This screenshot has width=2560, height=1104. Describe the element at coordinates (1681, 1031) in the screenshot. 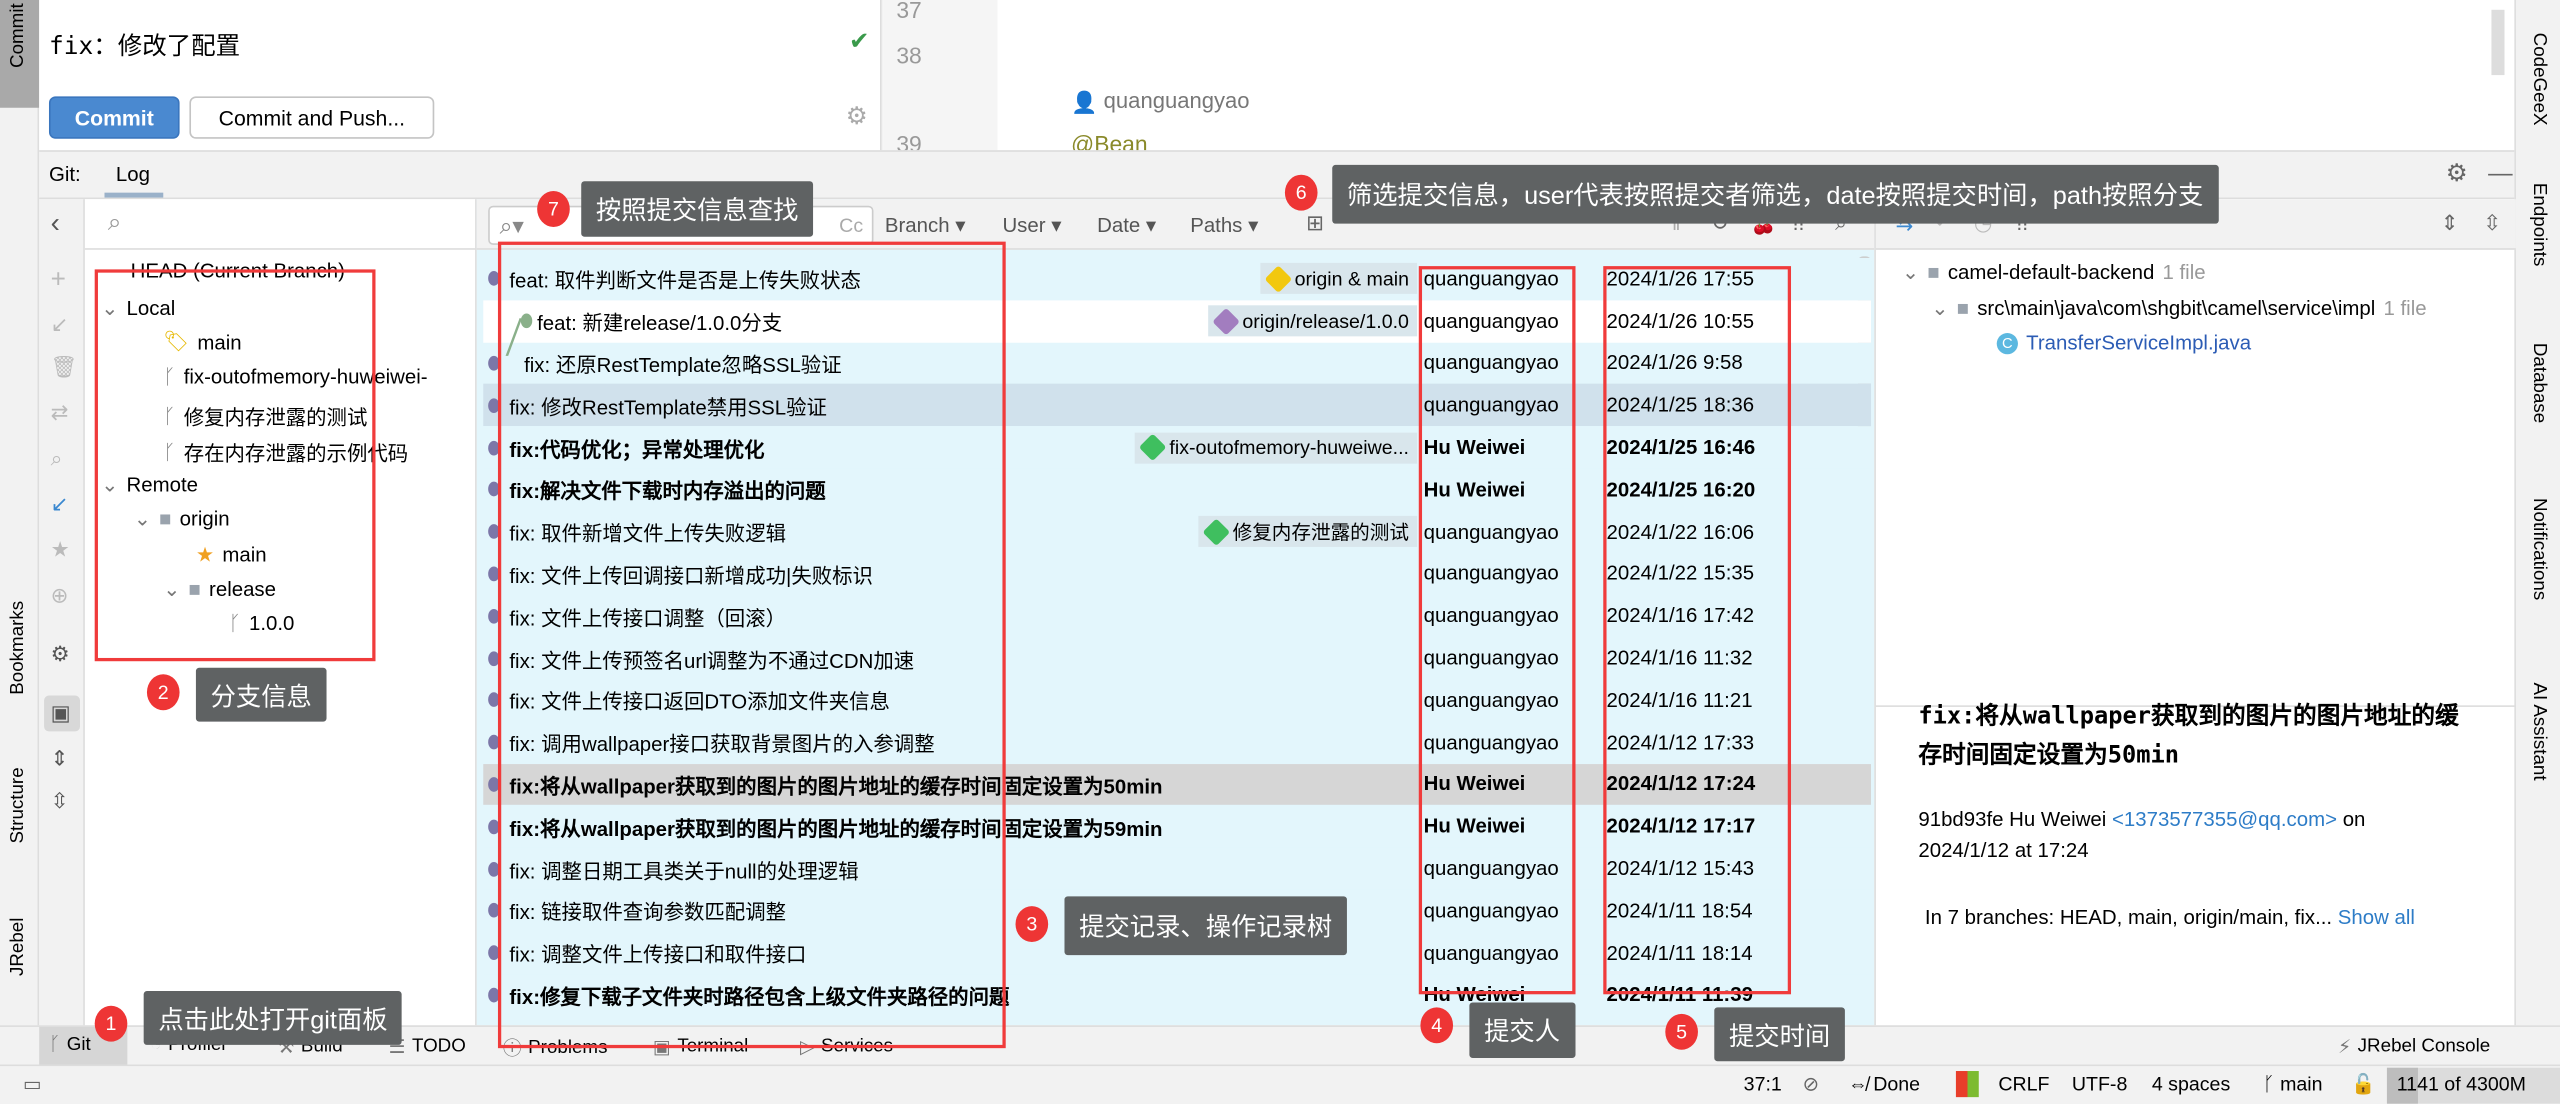

I see `annotation-number: 5` at that location.